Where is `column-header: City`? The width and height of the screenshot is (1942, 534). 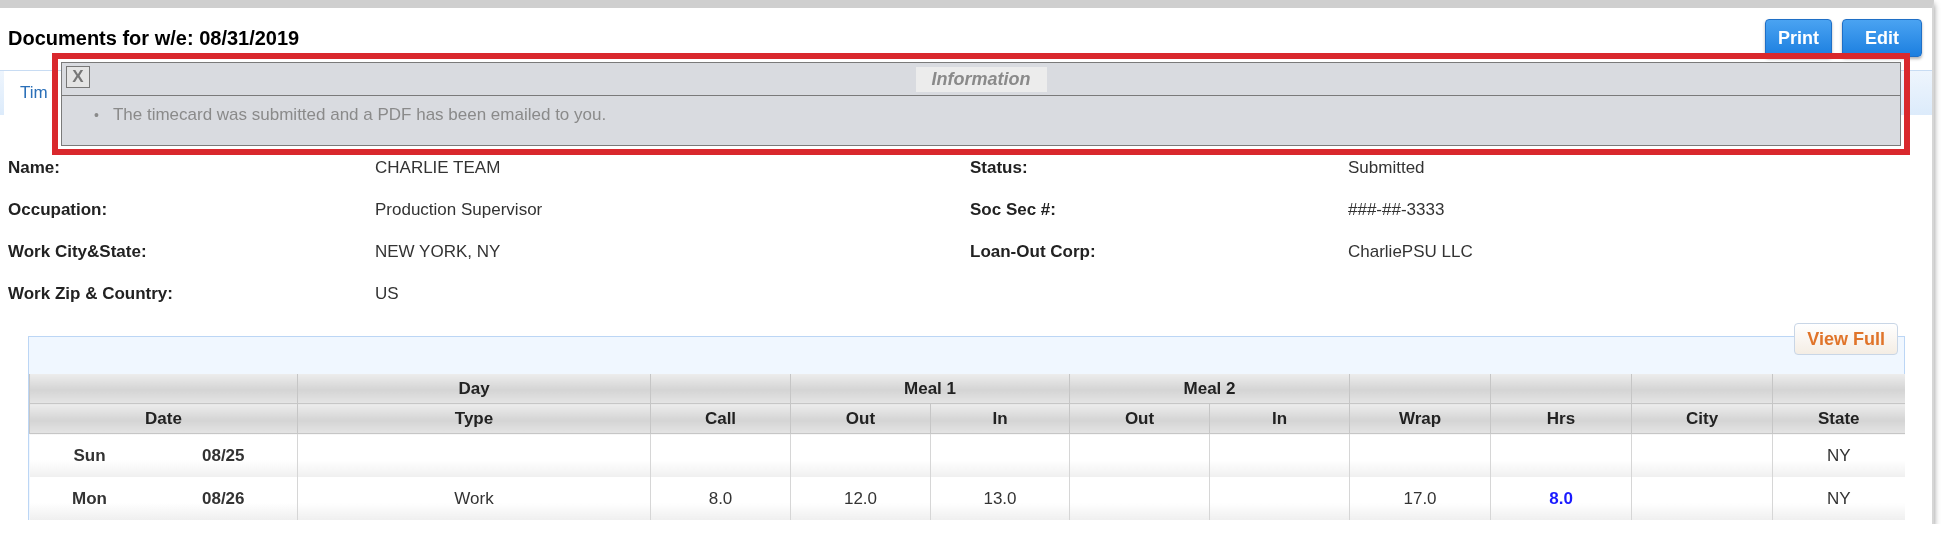
column-header: City is located at coordinates (1702, 418).